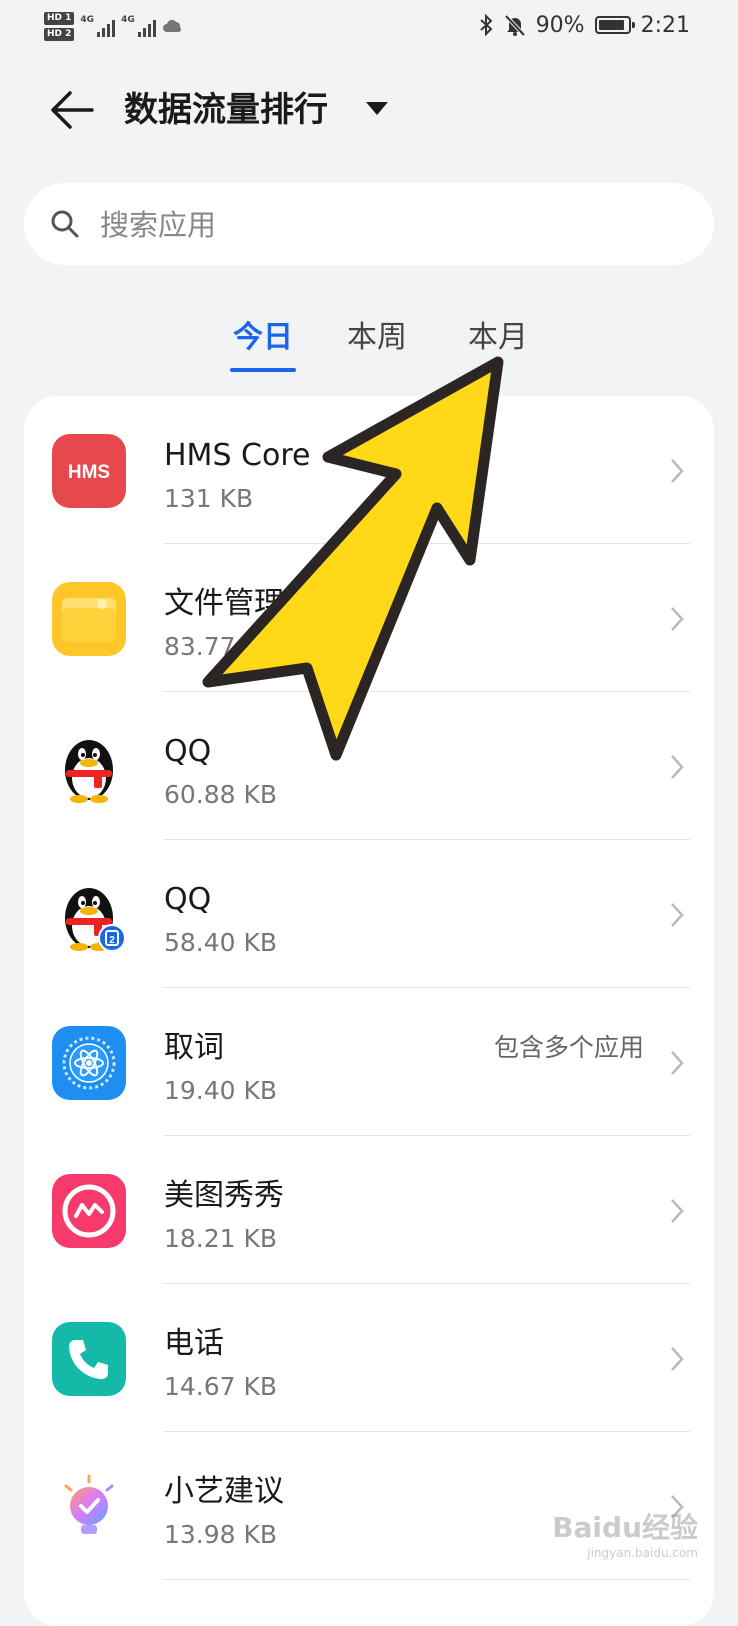  Describe the element at coordinates (209, 498) in the screenshot. I see `app-data-usage: 131 KB` at that location.